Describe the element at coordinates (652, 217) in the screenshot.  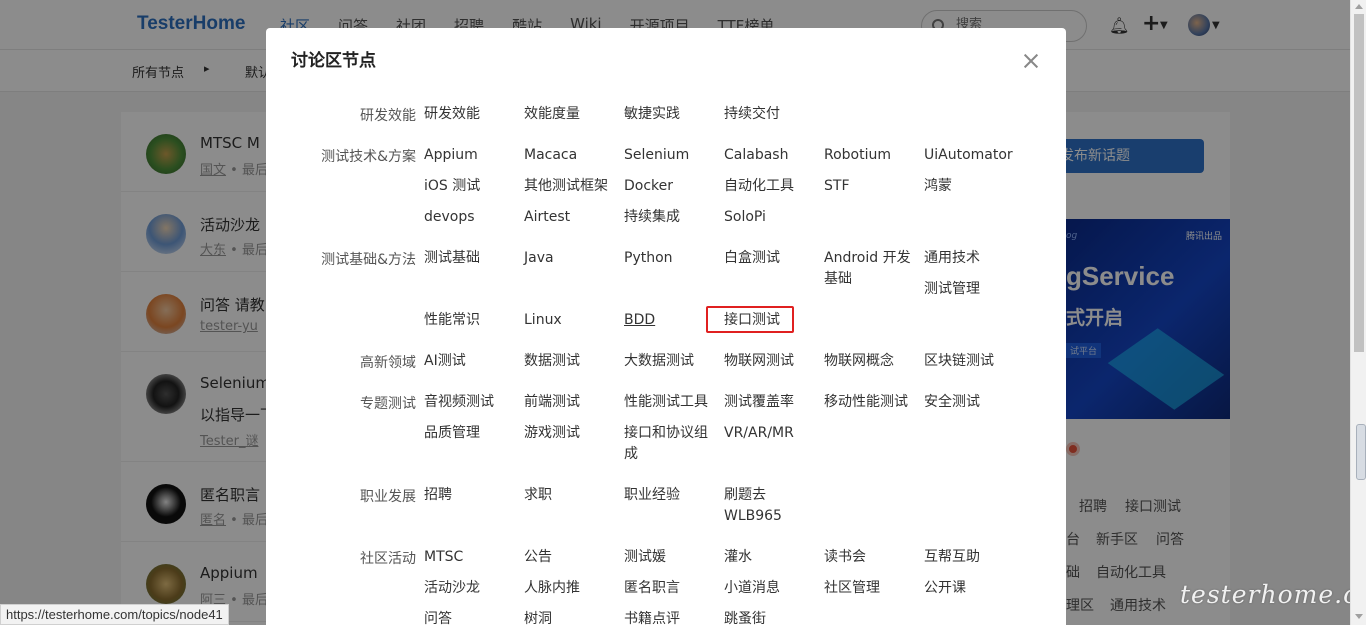
I see `node-link: 持续集成` at that location.